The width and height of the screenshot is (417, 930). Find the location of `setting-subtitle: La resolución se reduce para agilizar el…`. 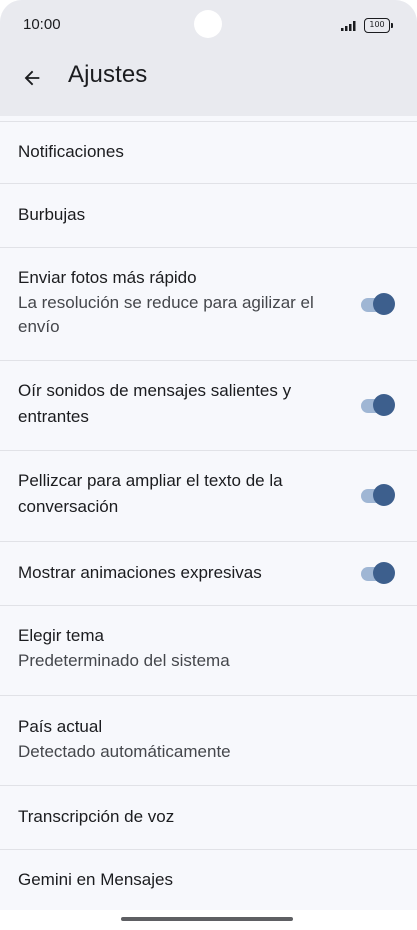

setting-subtitle: La resolución se reduce para agilizar el… is located at coordinates (166, 314).